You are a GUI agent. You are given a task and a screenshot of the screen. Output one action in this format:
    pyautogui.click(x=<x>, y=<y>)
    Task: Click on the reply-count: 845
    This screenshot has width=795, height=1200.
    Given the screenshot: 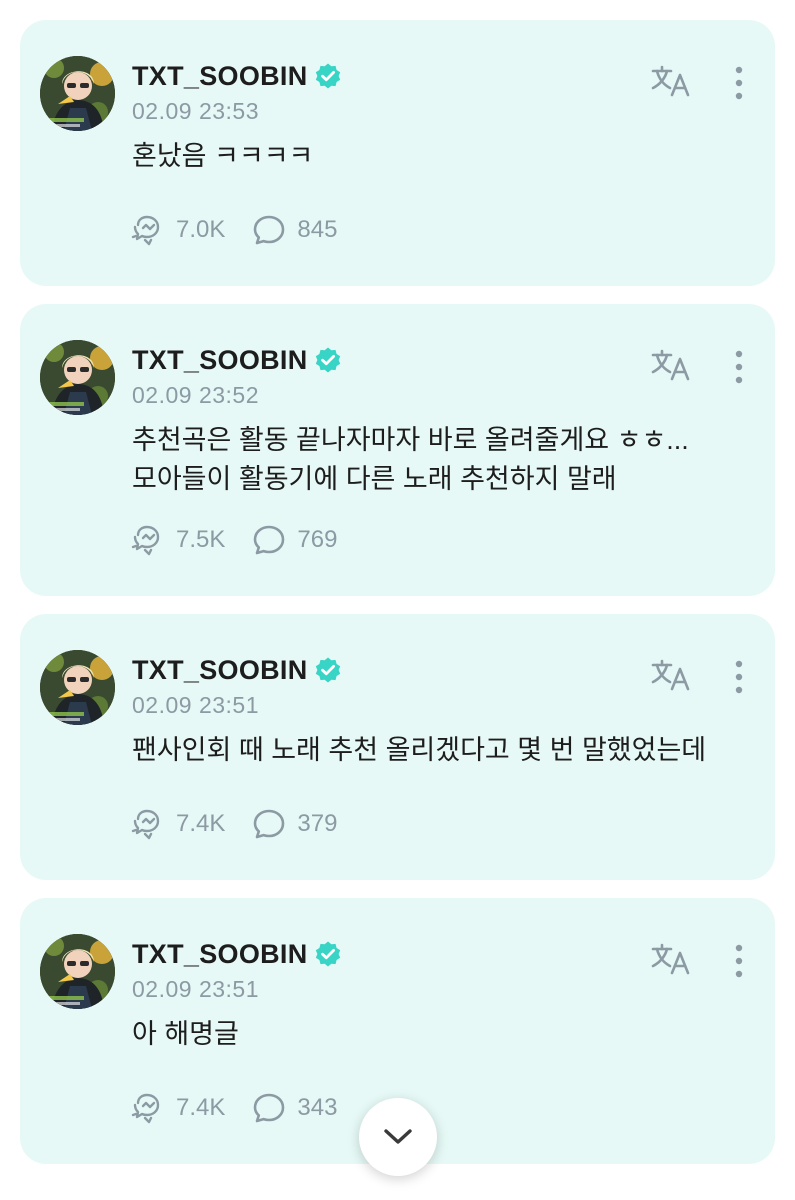 What is the action you would take?
    pyautogui.click(x=317, y=229)
    